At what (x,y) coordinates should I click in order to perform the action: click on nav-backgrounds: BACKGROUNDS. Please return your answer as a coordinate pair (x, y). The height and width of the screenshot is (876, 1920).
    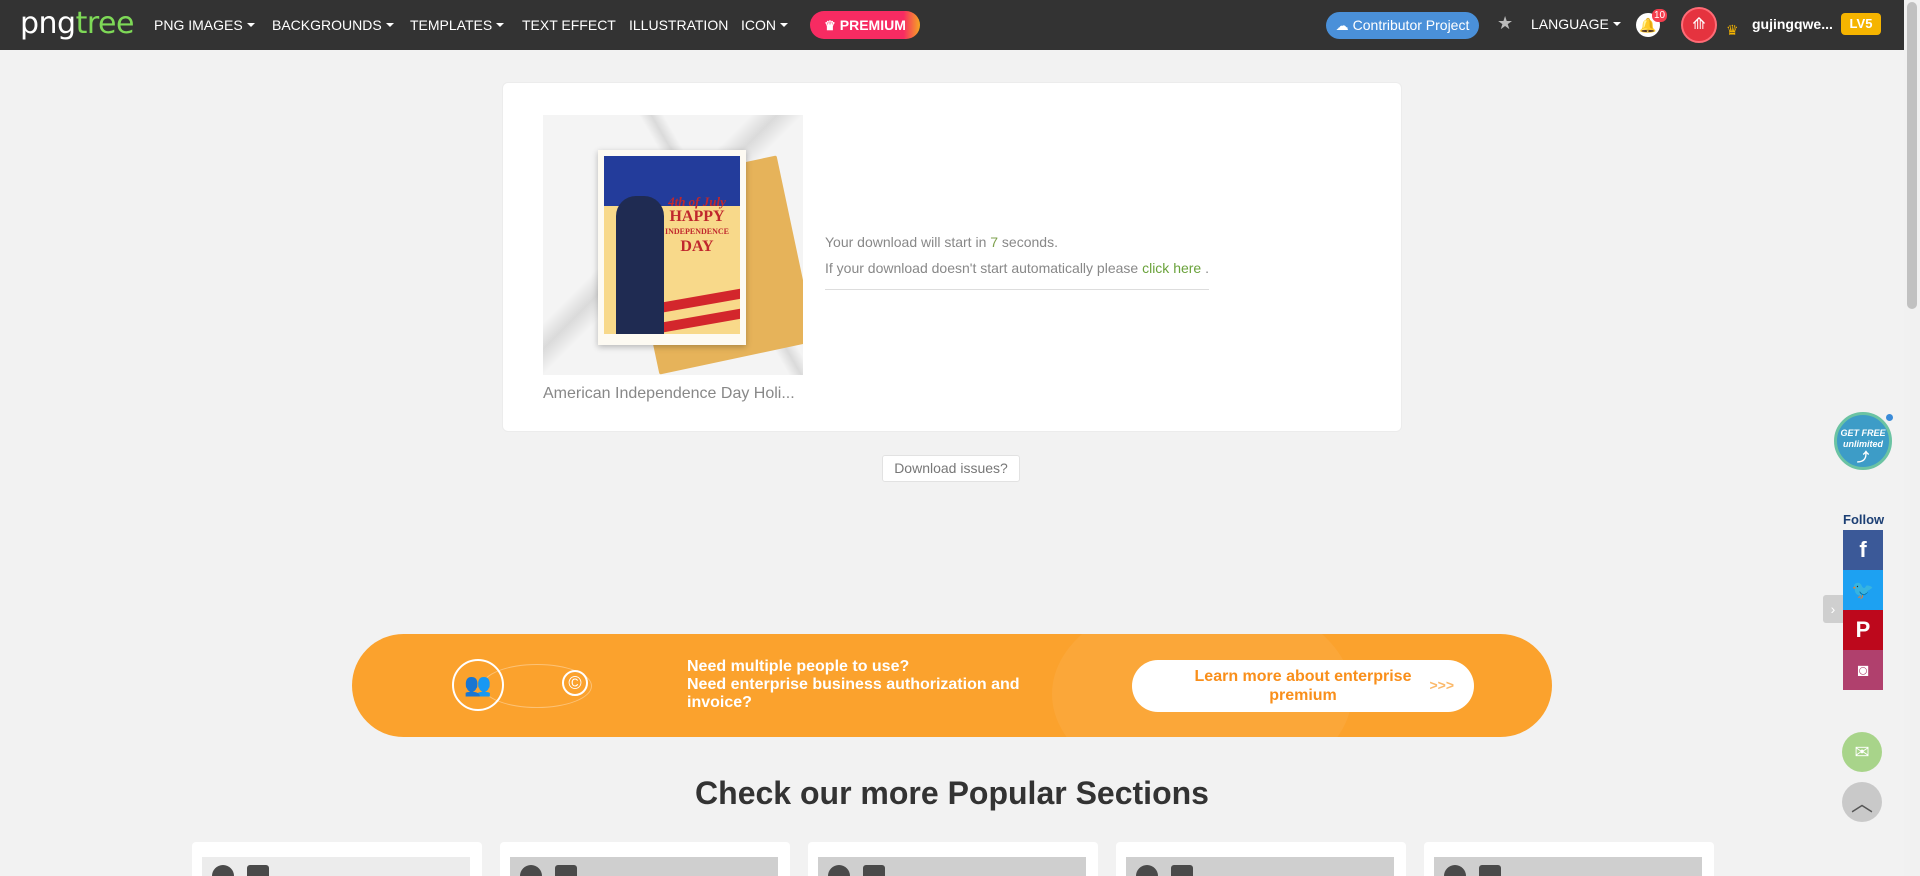
    Looking at the image, I should click on (333, 25).